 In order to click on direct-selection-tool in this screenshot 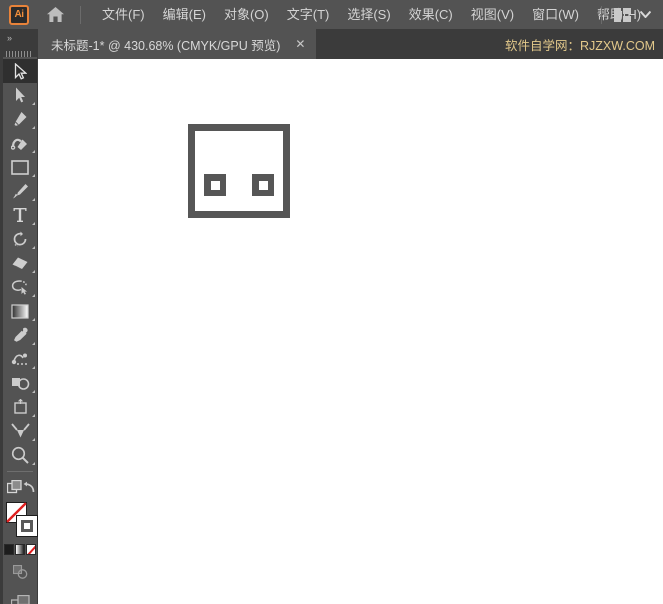, I will do `click(20, 95)`.